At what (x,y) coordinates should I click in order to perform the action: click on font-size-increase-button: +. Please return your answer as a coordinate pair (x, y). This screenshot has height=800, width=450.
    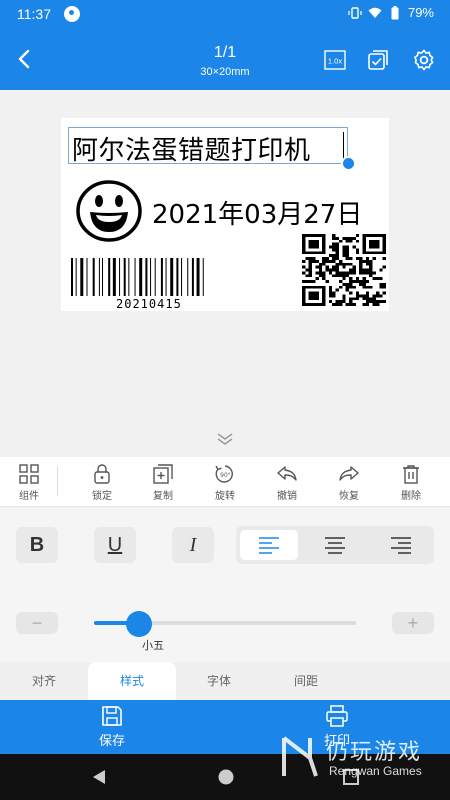
    Looking at the image, I should click on (413, 623).